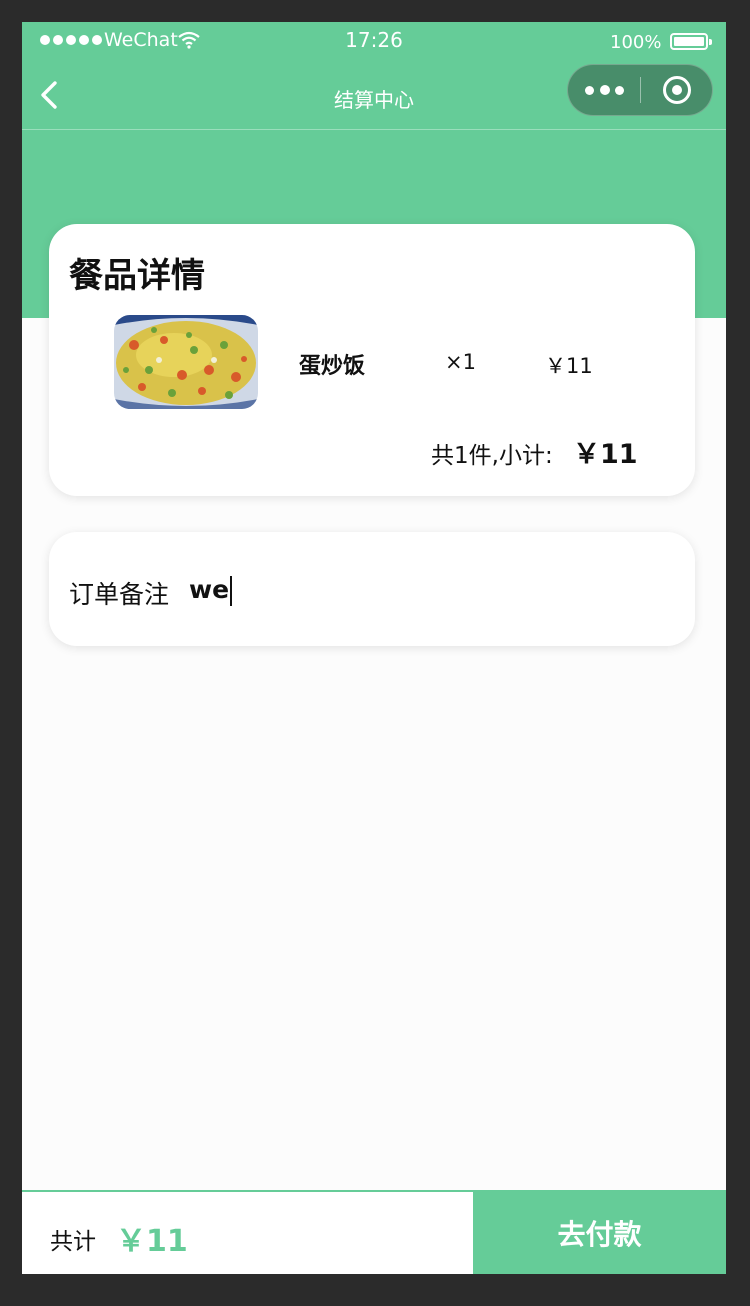 The width and height of the screenshot is (750, 1306). I want to click on total-value: ￥11, so click(152, 1241).